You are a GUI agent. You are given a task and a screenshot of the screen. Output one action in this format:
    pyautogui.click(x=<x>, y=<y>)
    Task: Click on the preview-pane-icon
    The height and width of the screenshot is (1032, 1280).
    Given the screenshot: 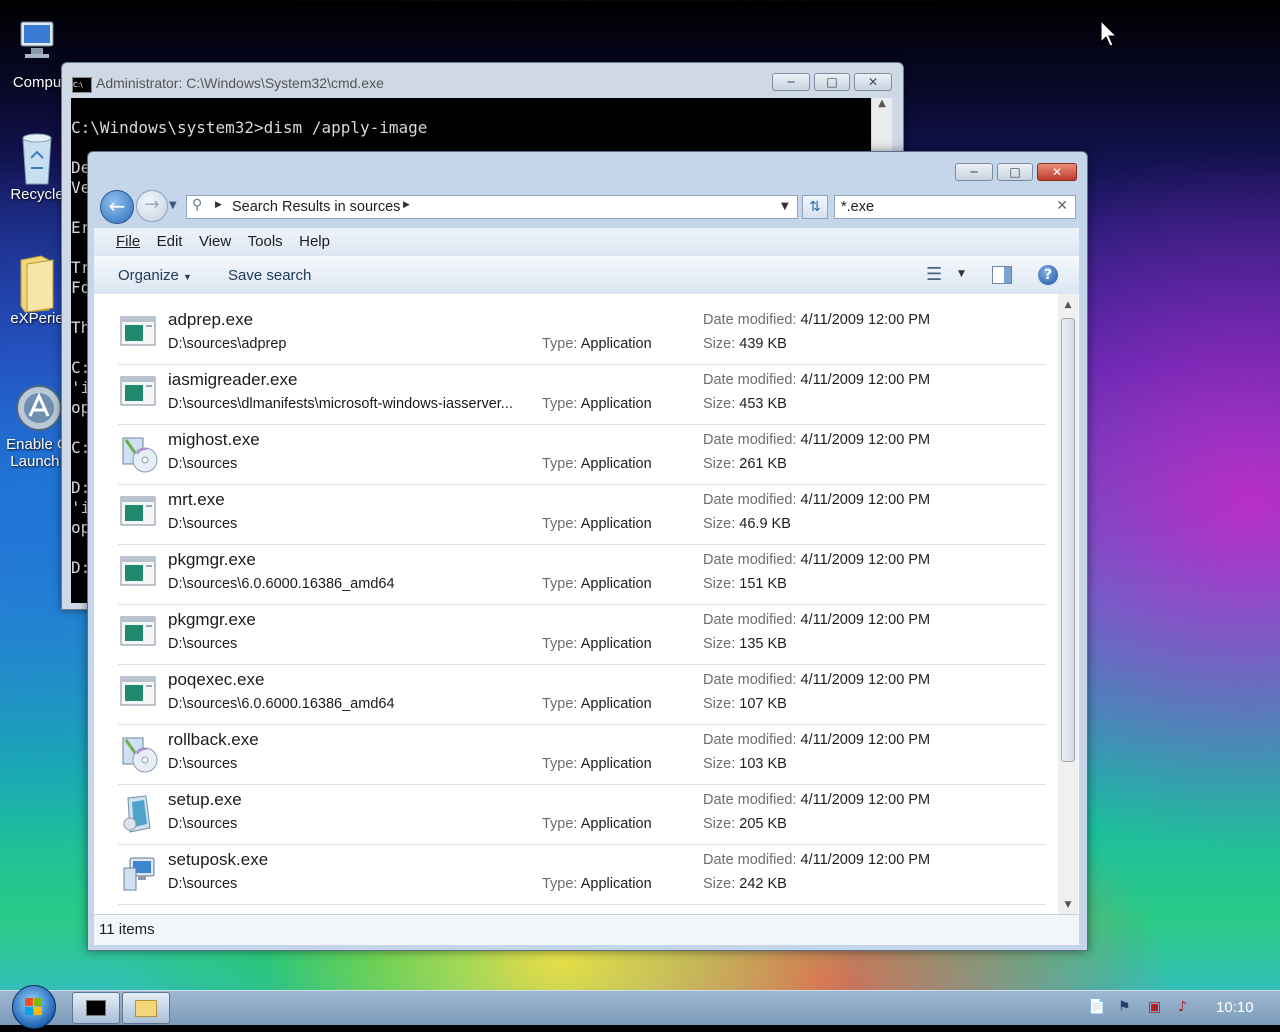 What is the action you would take?
    pyautogui.click(x=1002, y=275)
    